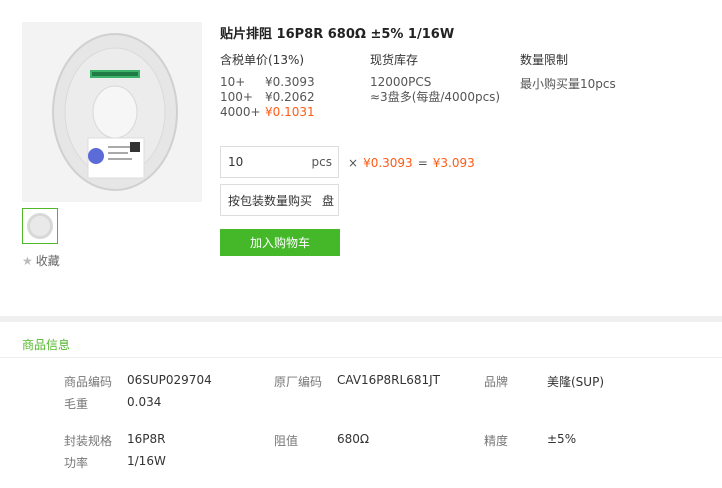 The width and height of the screenshot is (722, 488). I want to click on attr-brand-value: 美隆(SUP), so click(575, 381).